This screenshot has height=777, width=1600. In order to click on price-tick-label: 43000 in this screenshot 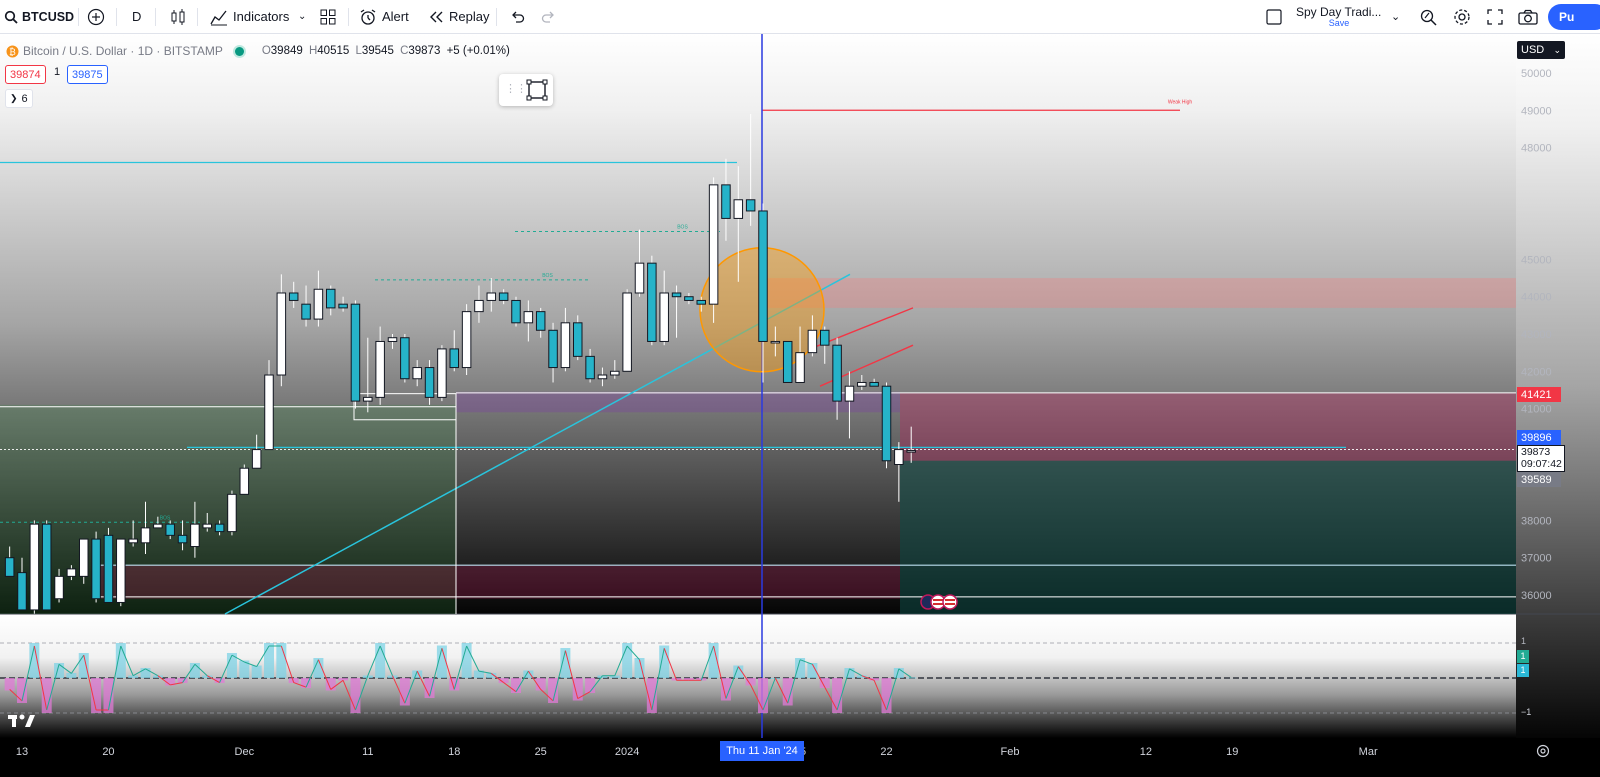, I will do `click(1536, 335)`.